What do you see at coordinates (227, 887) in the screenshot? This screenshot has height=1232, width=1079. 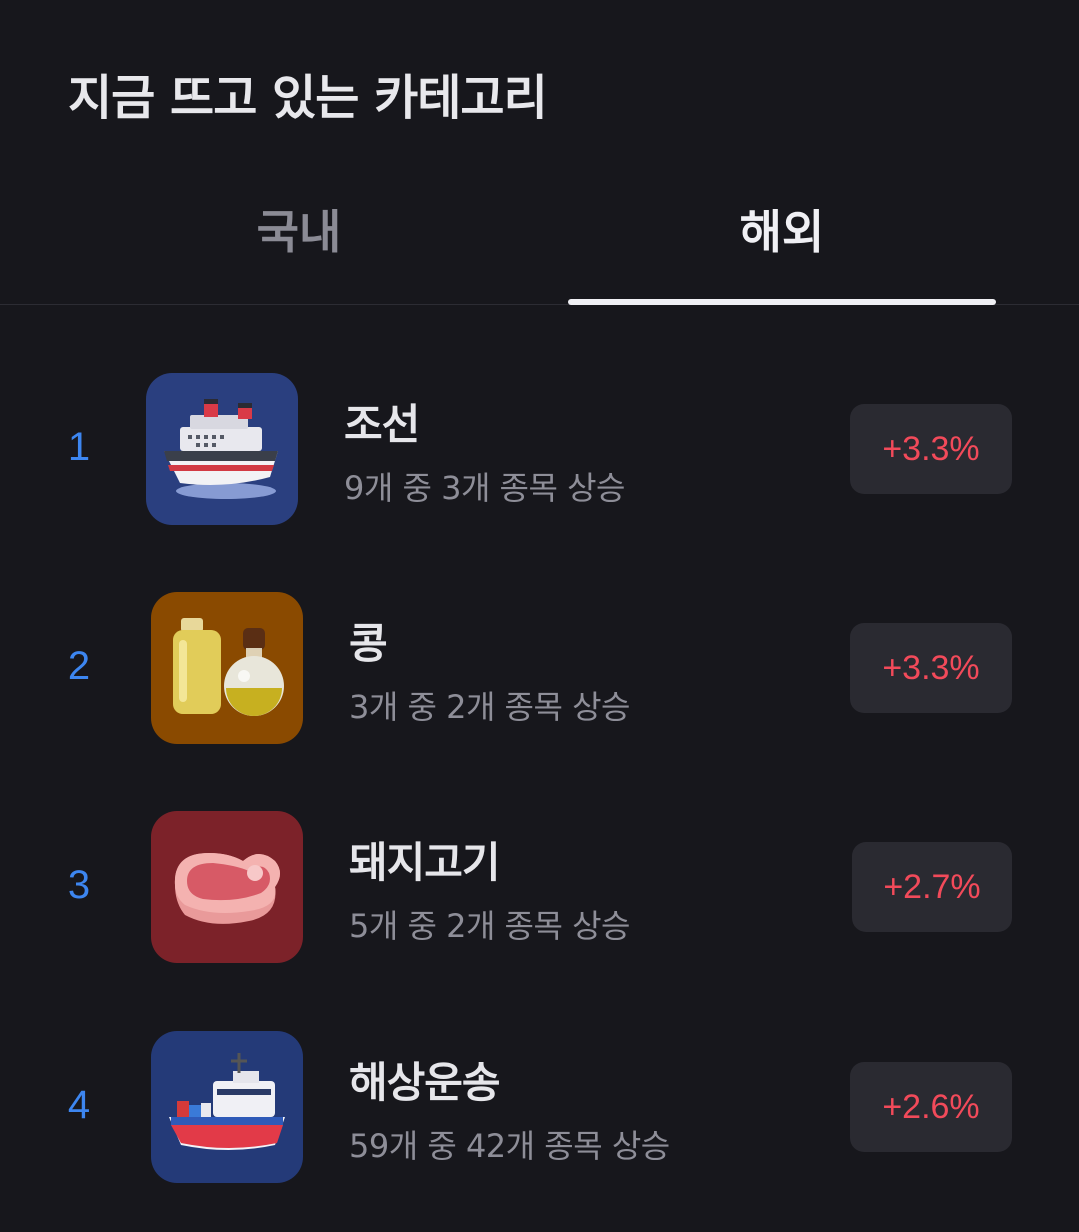 I see `meat-steak-icon` at bounding box center [227, 887].